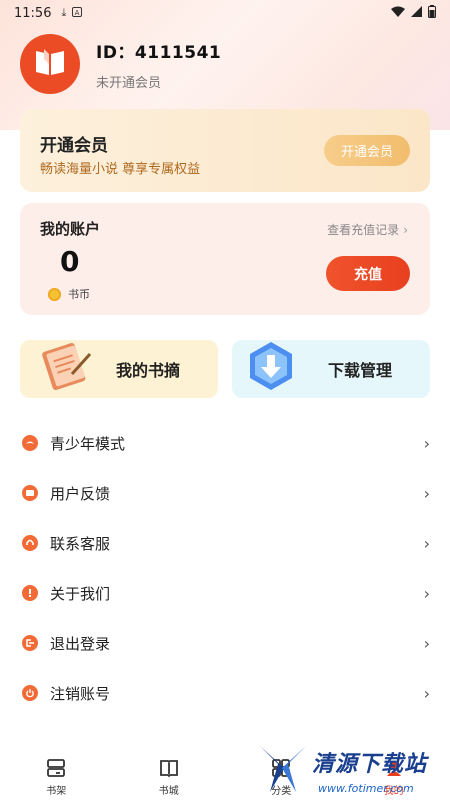 This screenshot has width=450, height=800. I want to click on vip-subtitle: 畅读海量小说 尊享专属权益, so click(120, 169).